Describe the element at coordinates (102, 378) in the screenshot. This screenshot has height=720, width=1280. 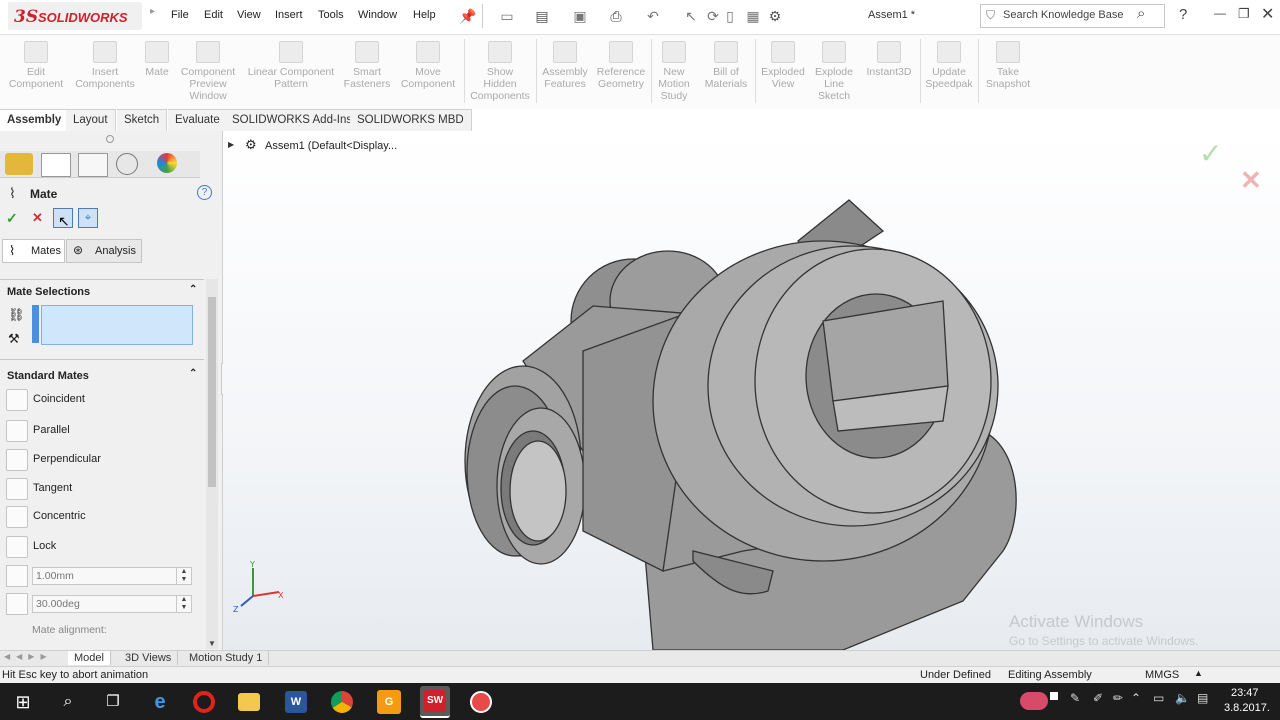
I see `standard-mates-header: Standard Mates ⌃` at that location.